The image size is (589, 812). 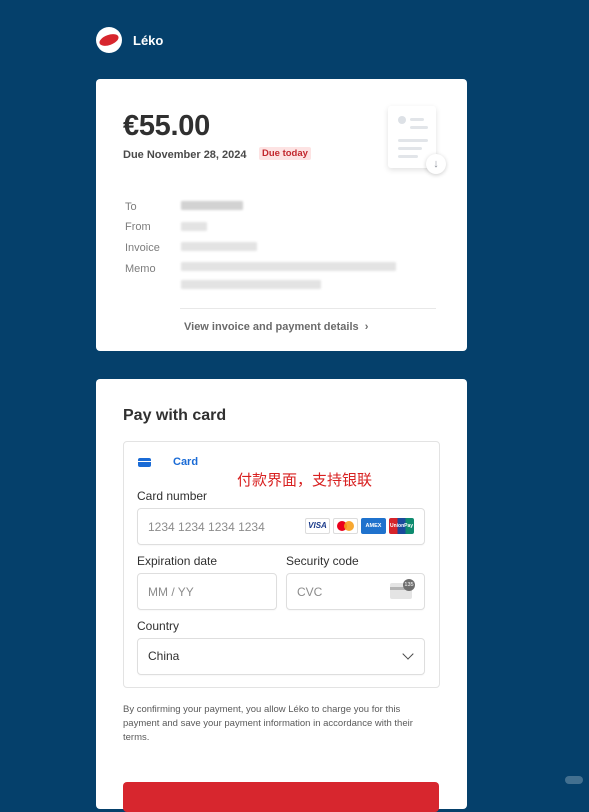 I want to click on page-indicator, so click(x=574, y=780).